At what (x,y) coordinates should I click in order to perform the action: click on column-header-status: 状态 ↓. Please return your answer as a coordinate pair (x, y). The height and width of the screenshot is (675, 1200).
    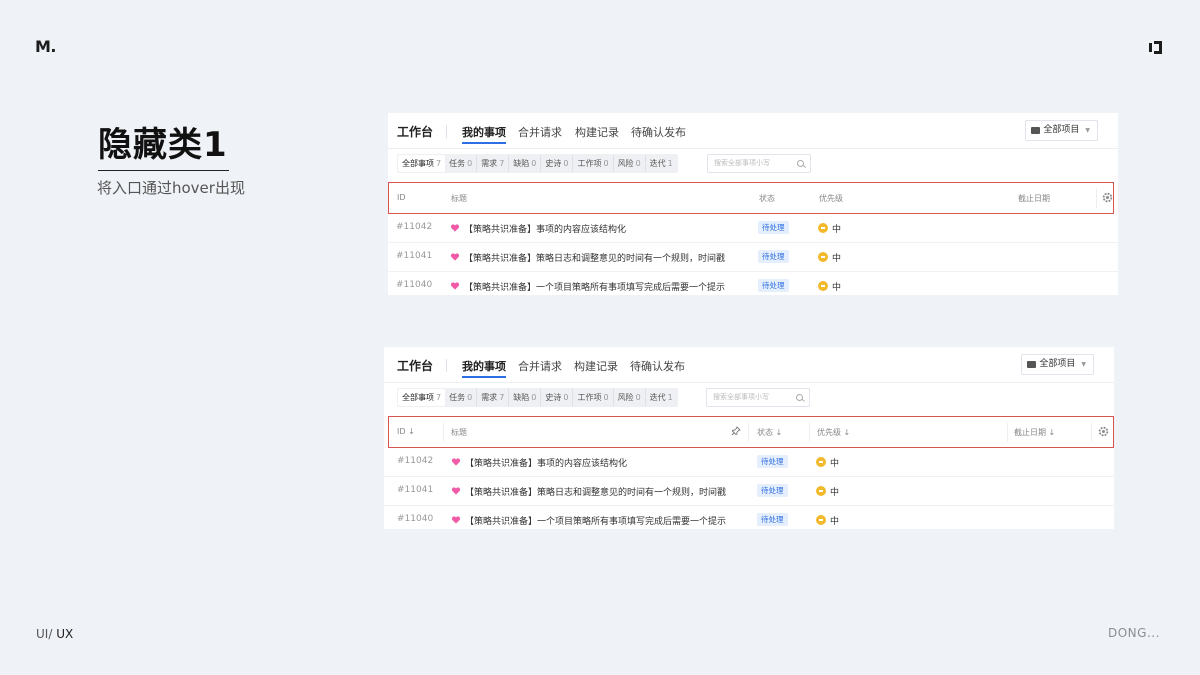
    Looking at the image, I should click on (769, 432).